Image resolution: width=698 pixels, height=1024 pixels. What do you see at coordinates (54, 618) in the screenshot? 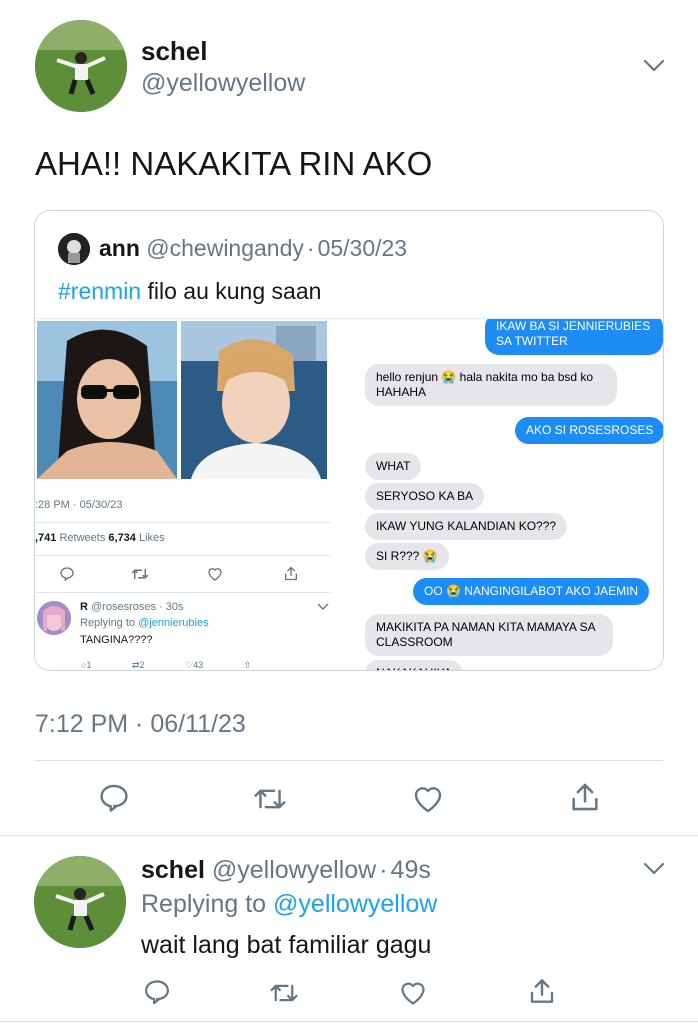
I see `inner-reply-avatar` at bounding box center [54, 618].